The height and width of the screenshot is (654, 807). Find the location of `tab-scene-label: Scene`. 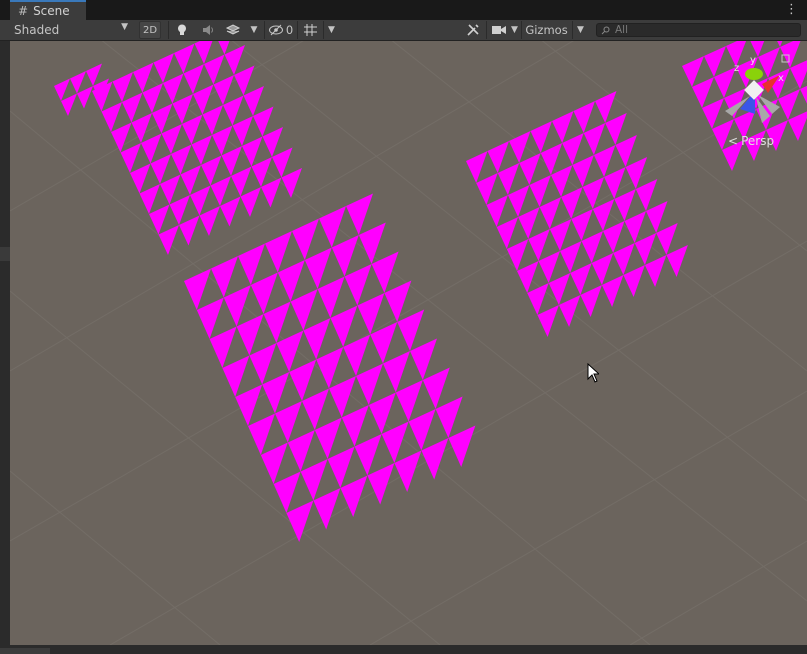

tab-scene-label: Scene is located at coordinates (51, 11).